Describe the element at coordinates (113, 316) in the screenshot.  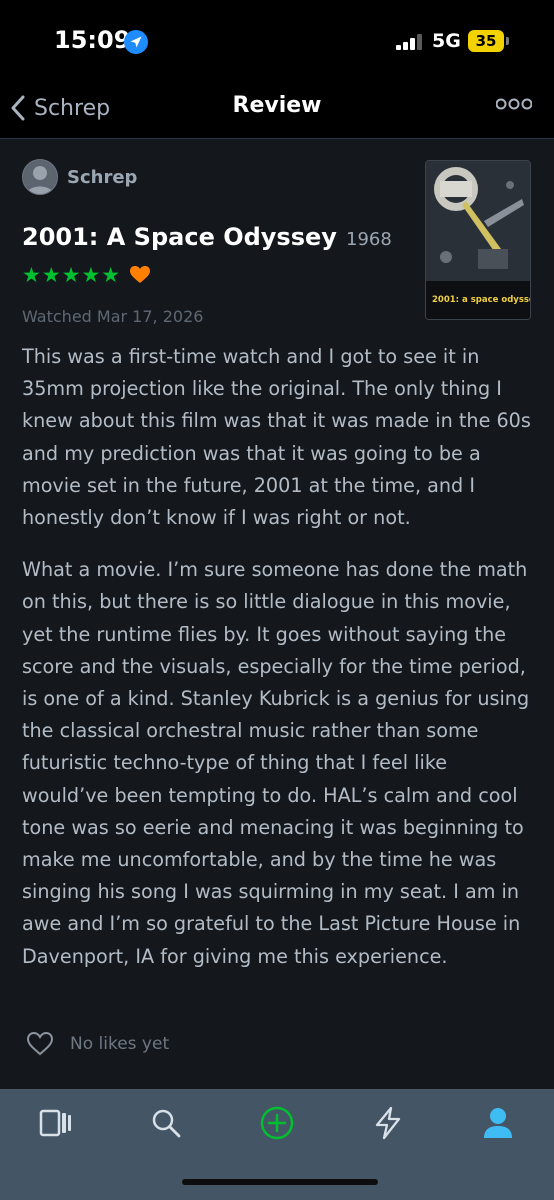
I see `watched-date: Watched Mar 17, 2026` at that location.